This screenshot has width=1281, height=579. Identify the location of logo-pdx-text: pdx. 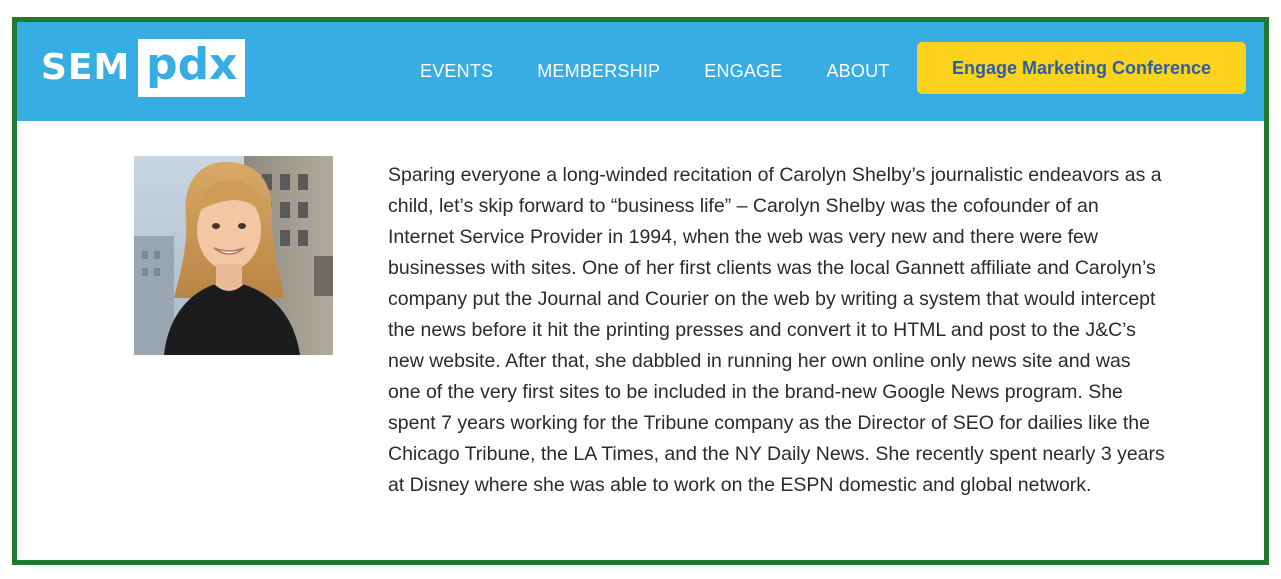
(192, 64).